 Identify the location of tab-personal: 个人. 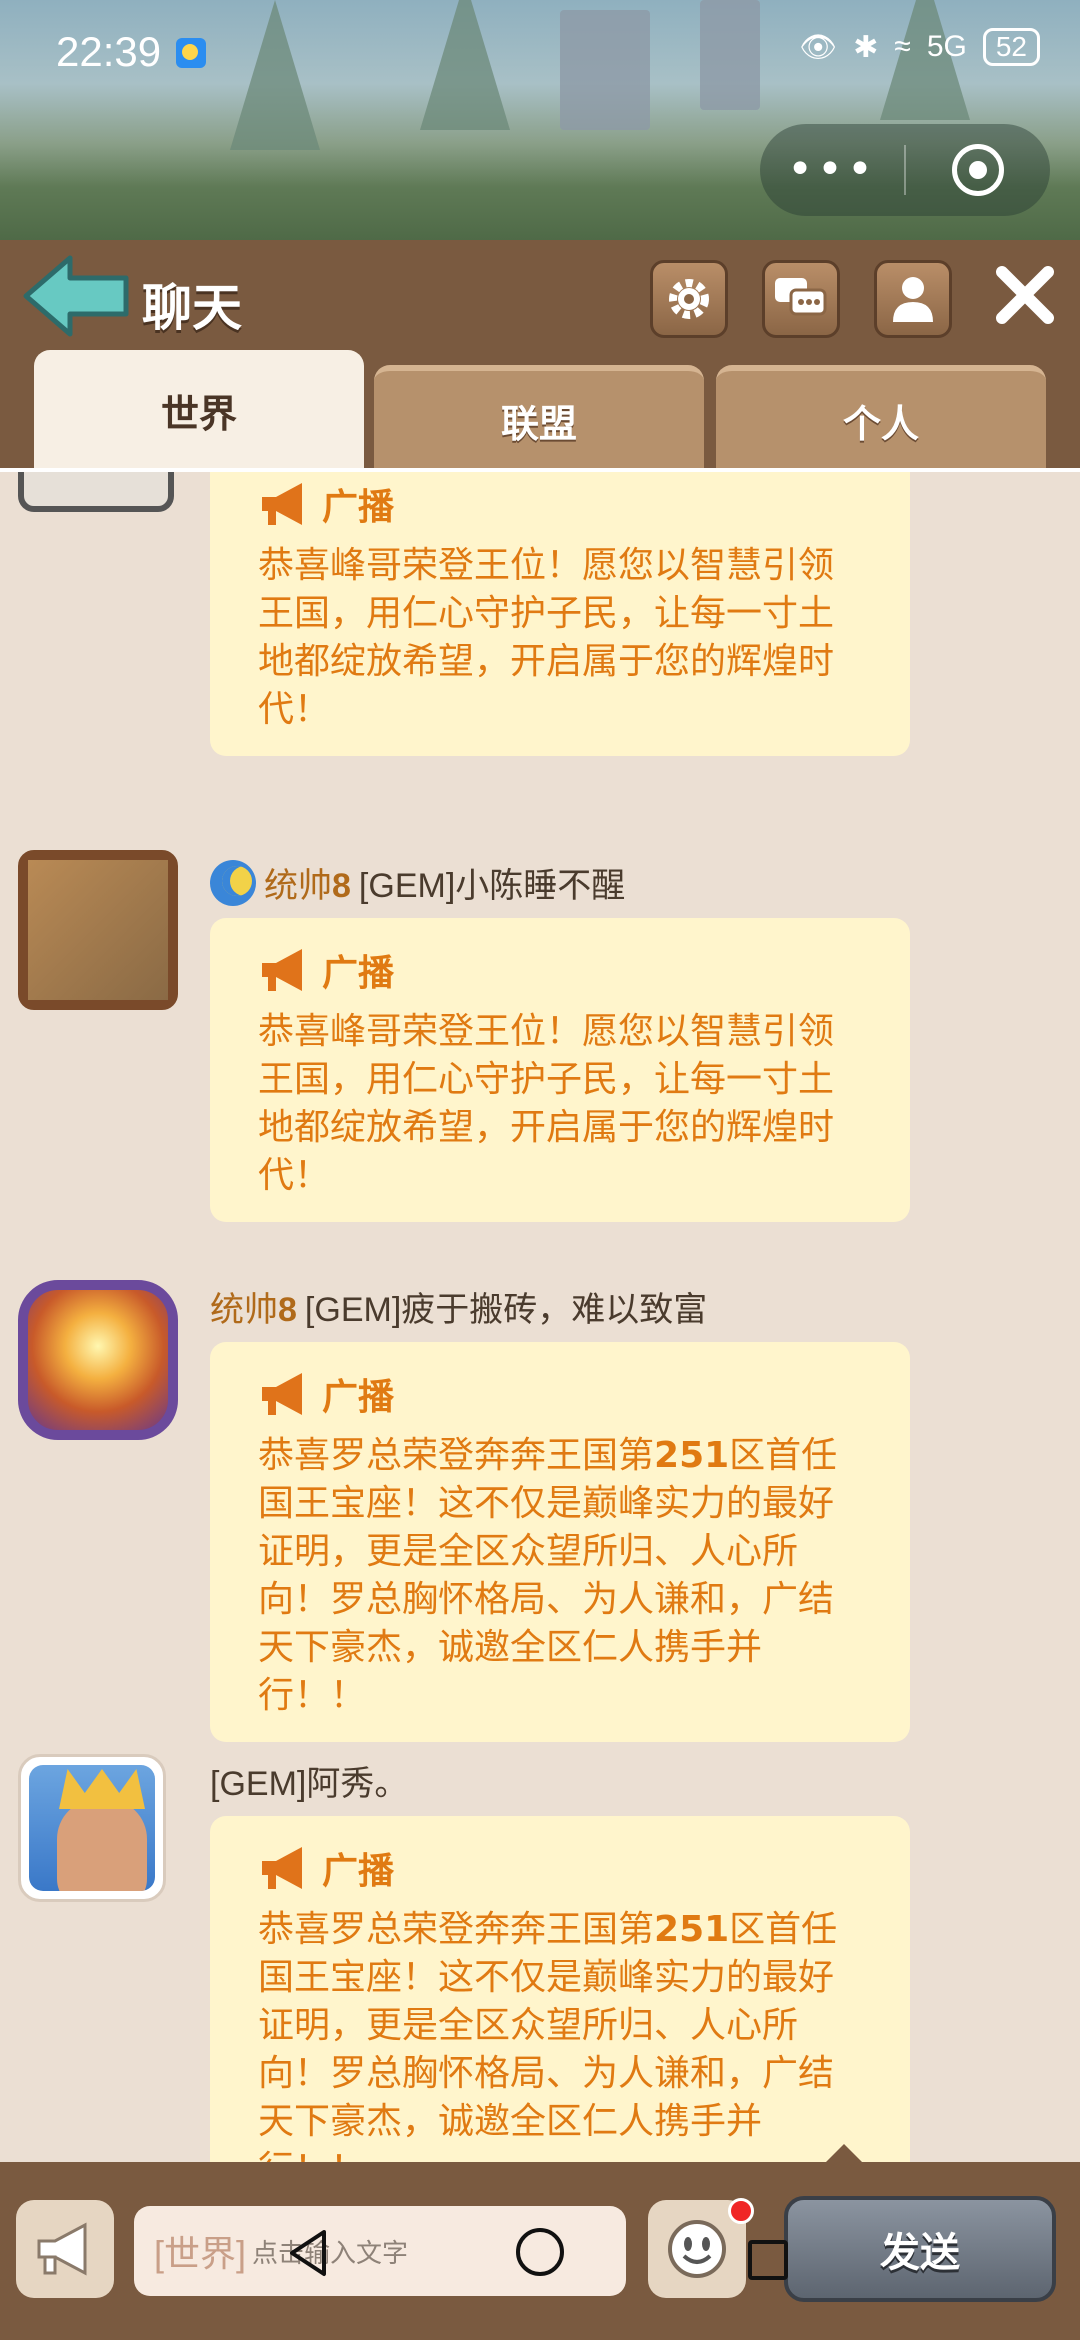
(881, 417).